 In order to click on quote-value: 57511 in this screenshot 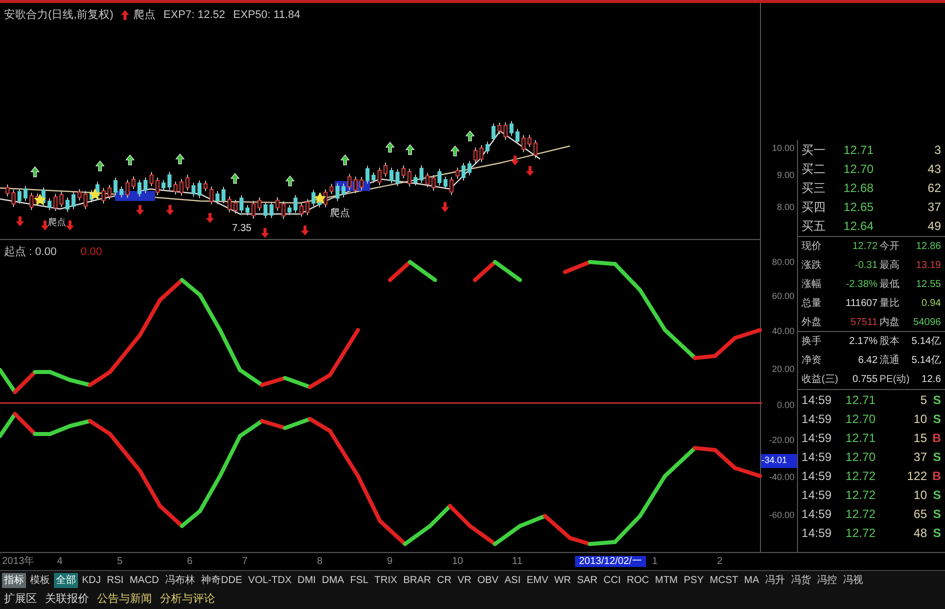, I will do `click(863, 323)`.